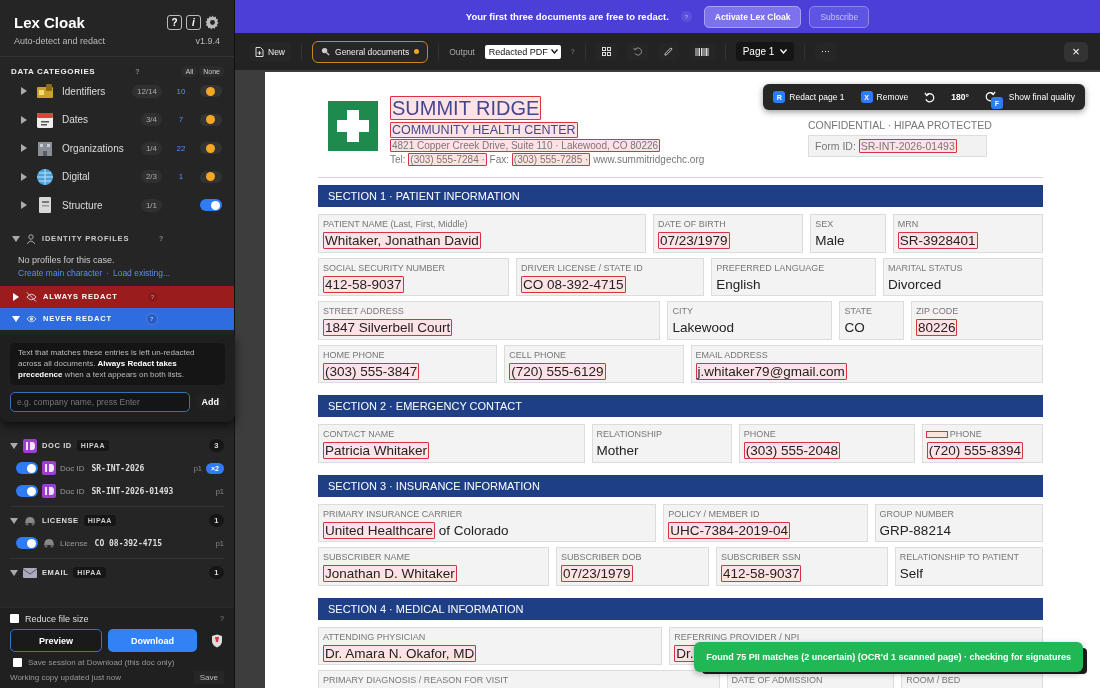 Image resolution: width=1100 pixels, height=688 pixels. I want to click on match-value: SR-INT-2026-01493, so click(132, 491).